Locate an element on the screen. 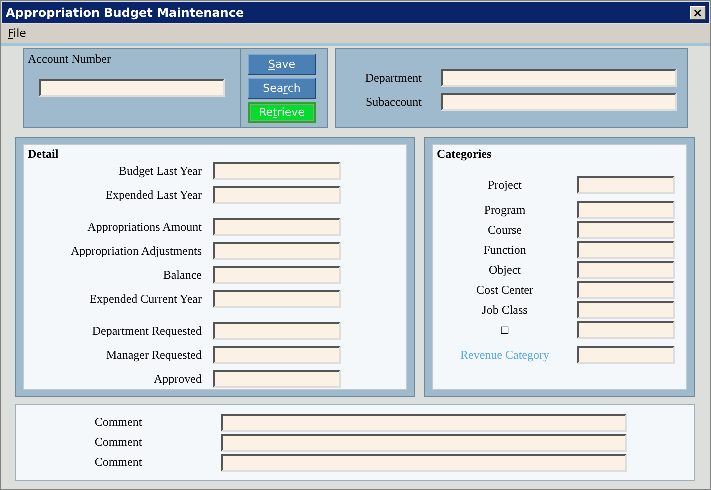 This screenshot has width=711, height=490. field-label: Cost Center is located at coordinates (505, 290).